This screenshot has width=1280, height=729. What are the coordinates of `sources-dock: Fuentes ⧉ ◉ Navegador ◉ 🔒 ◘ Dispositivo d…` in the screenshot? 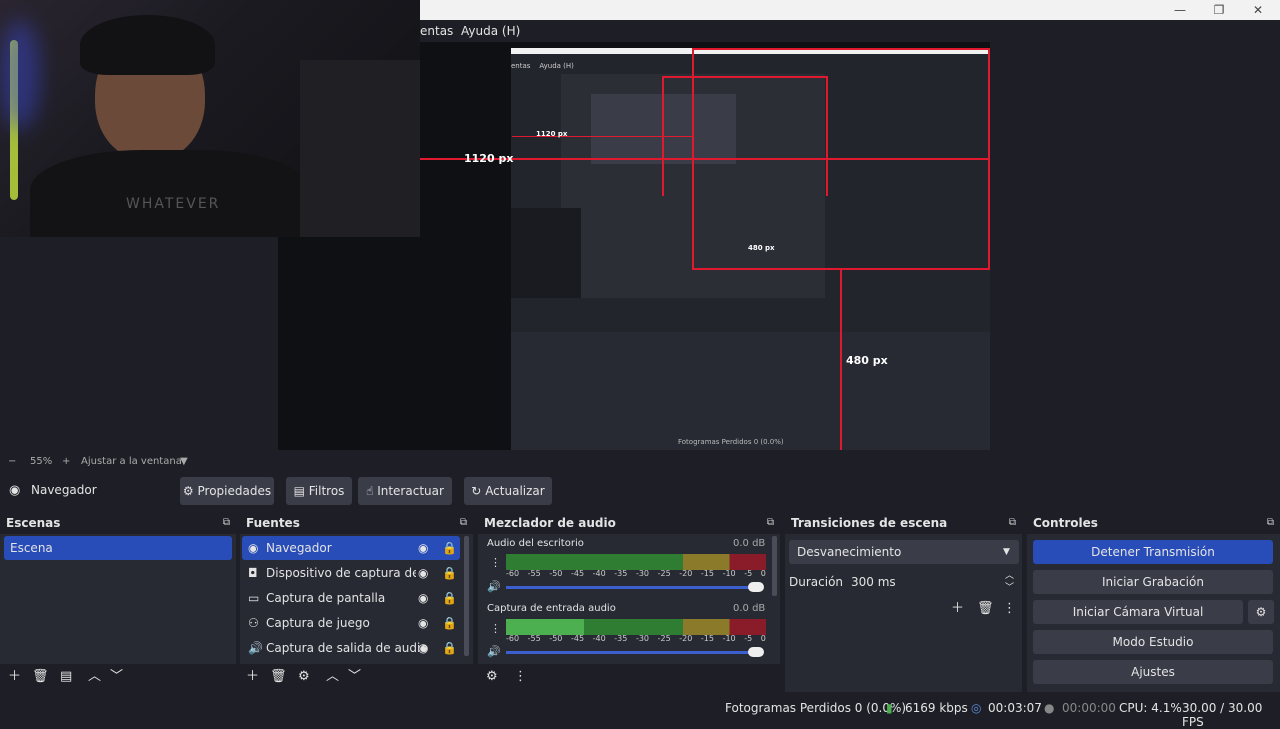 It's located at (356, 602).